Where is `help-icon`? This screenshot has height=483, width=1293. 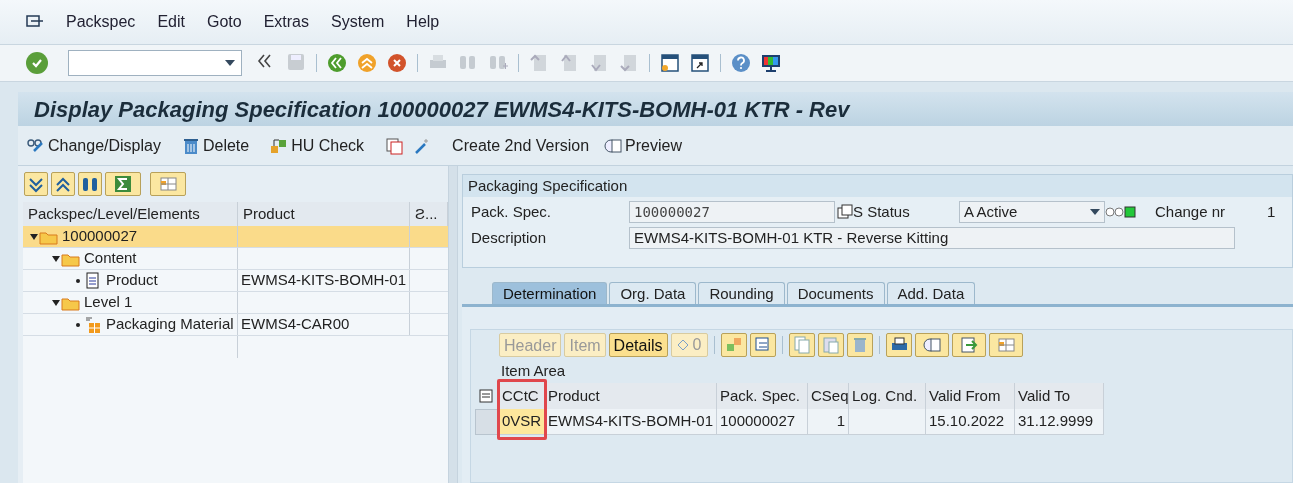 help-icon is located at coordinates (741, 63).